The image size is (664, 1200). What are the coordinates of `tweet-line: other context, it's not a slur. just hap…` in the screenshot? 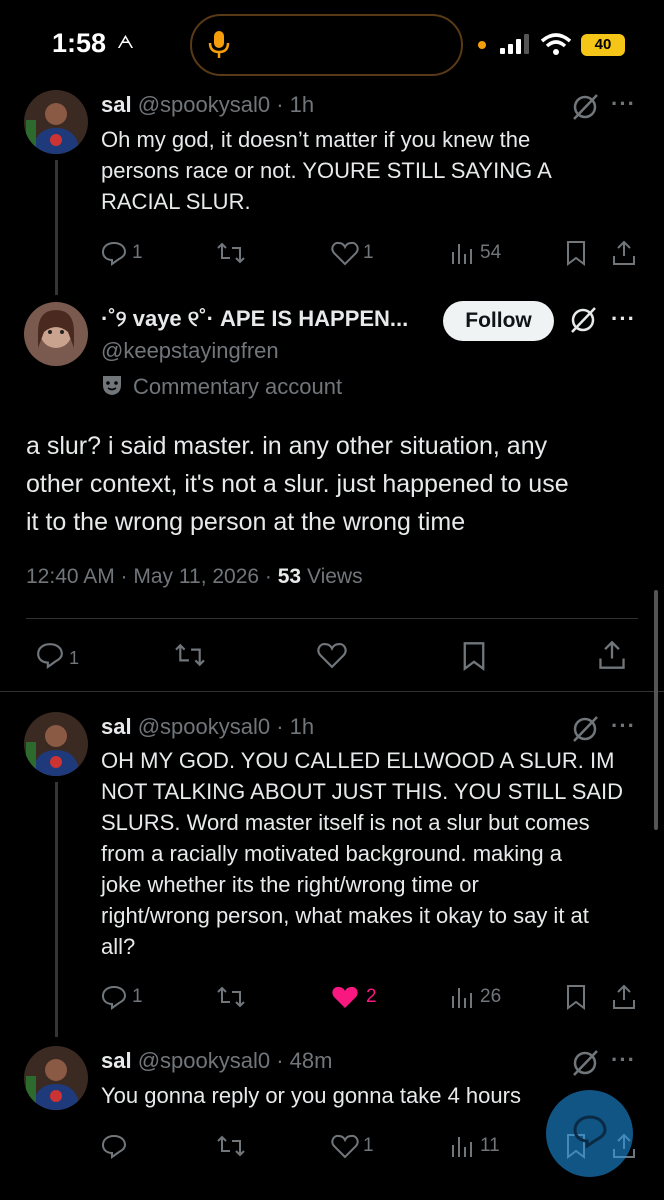 It's located at (297, 484).